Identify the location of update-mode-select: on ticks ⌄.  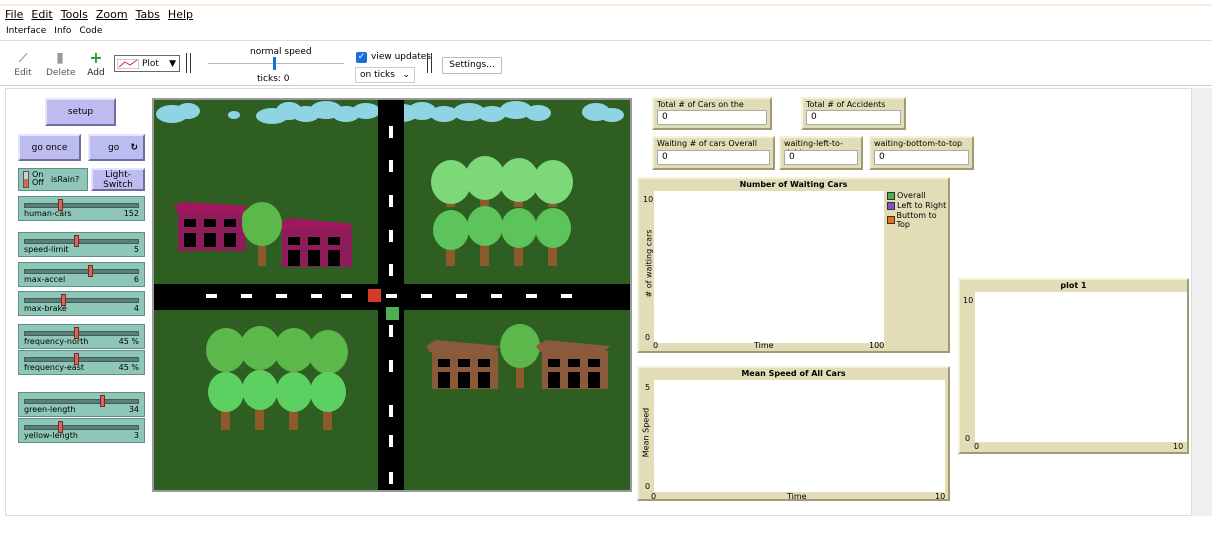
(385, 75).